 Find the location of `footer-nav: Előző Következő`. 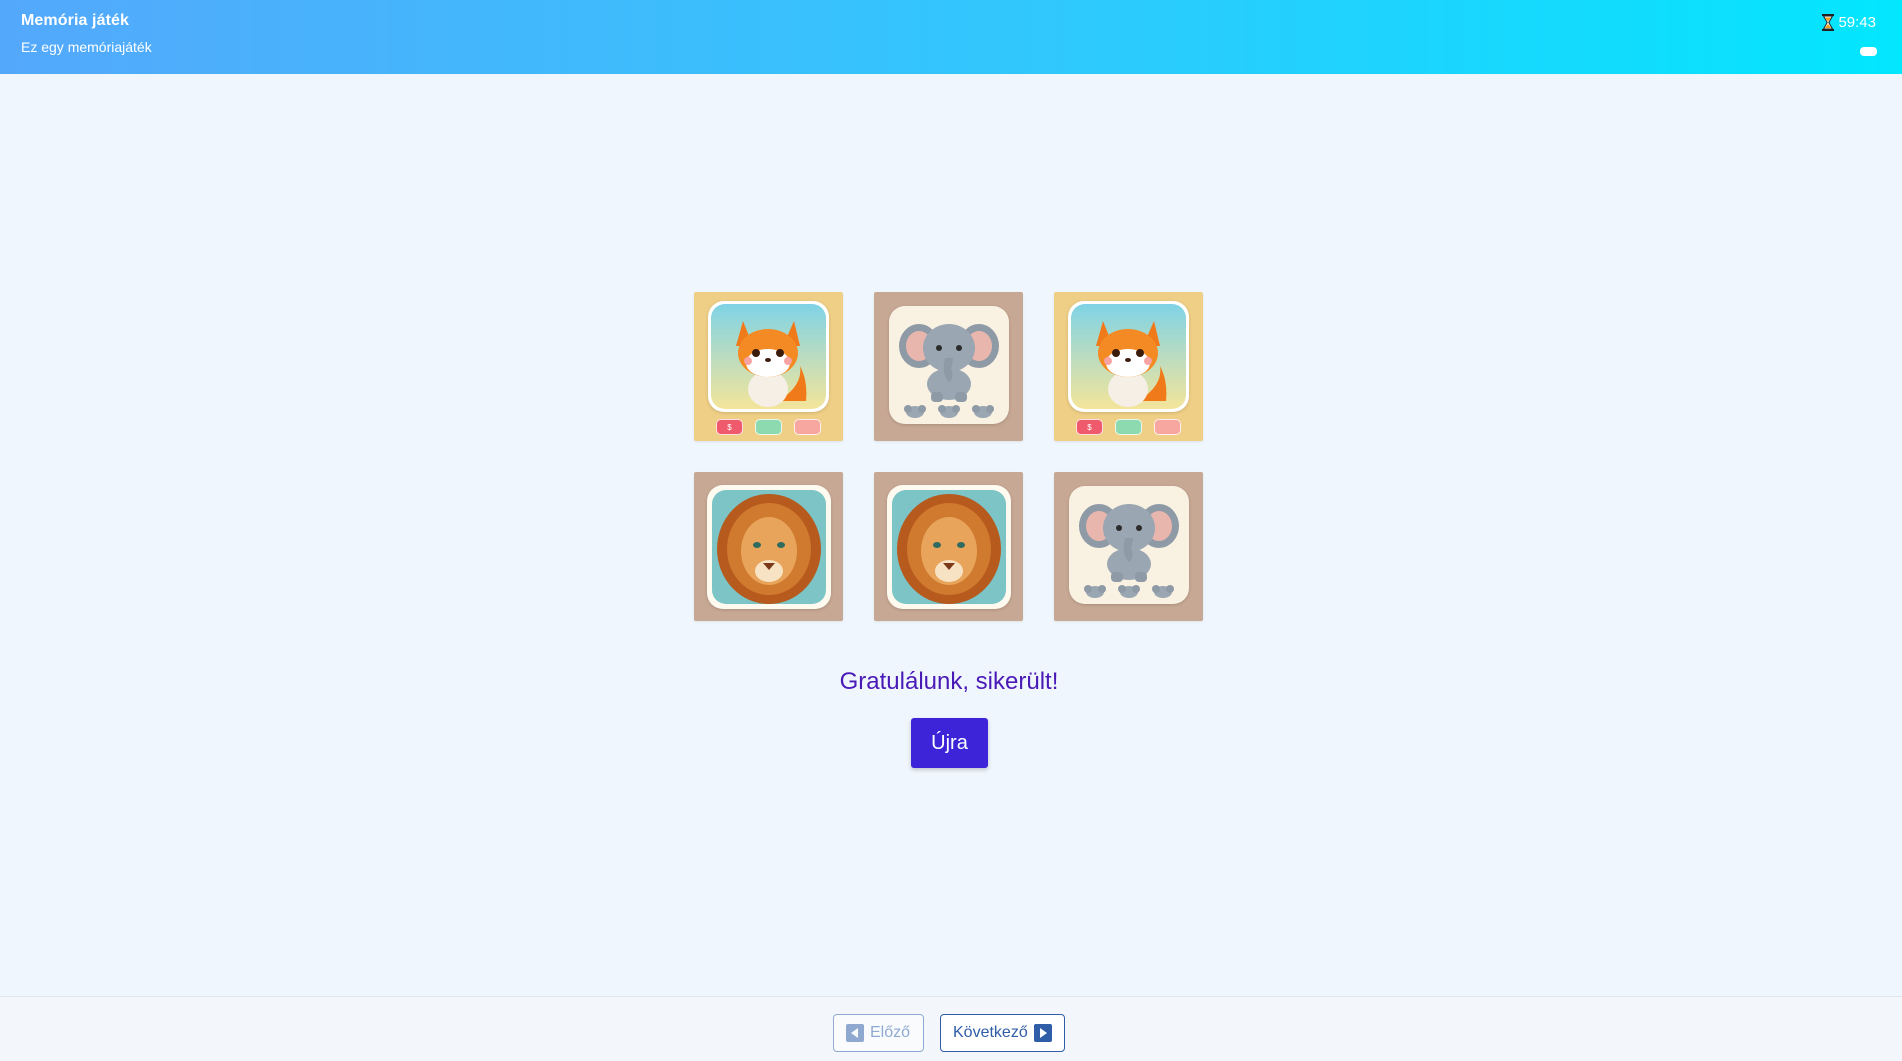

footer-nav: Előző Következő is located at coordinates (951, 1028).